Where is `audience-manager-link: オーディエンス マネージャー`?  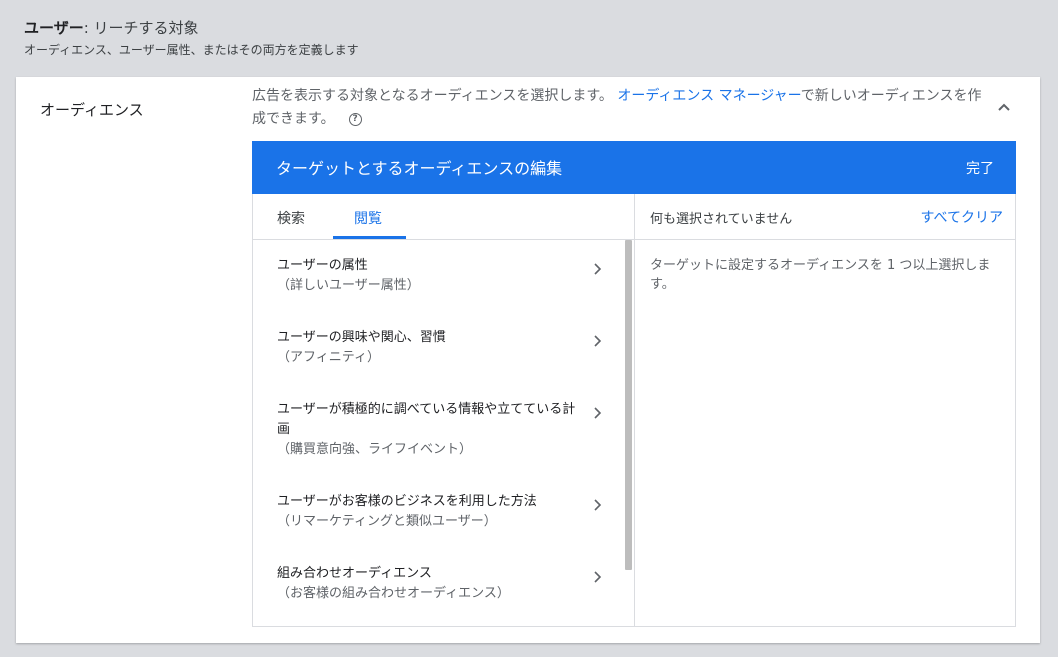 audience-manager-link: オーディエンス マネージャー is located at coordinates (708, 96).